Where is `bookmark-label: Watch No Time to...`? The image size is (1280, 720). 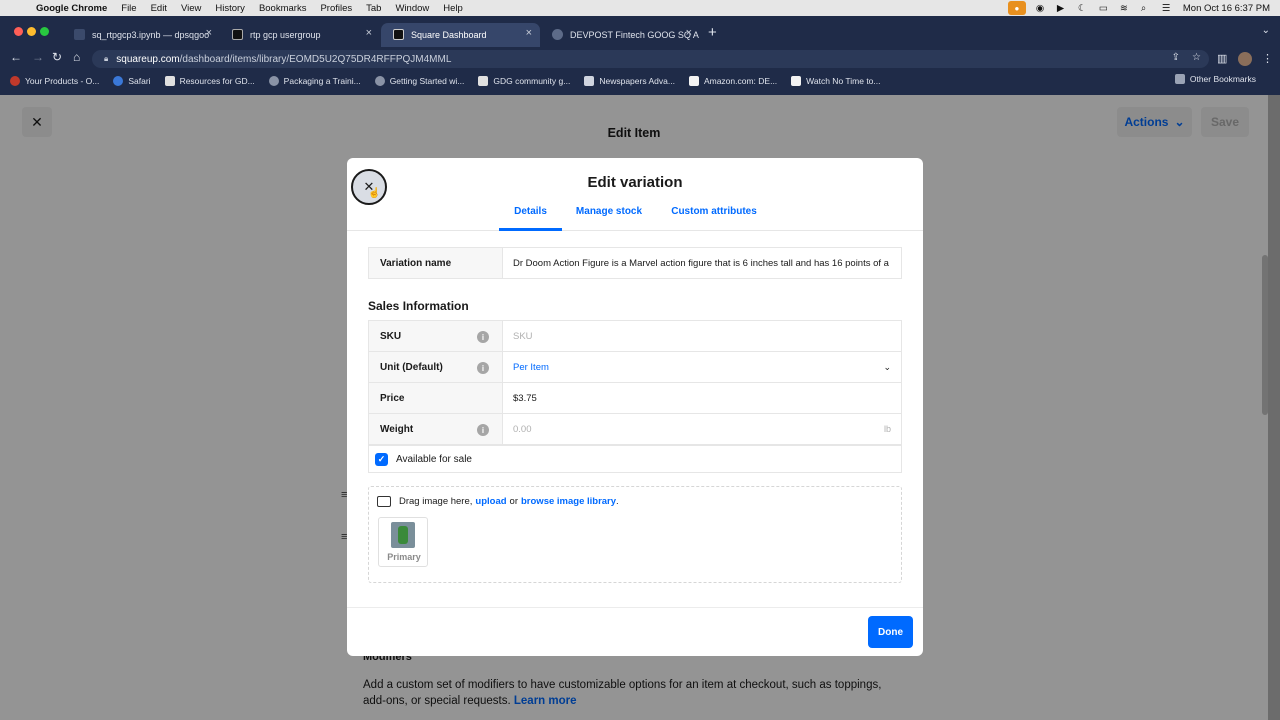 bookmark-label: Watch No Time to... is located at coordinates (843, 81).